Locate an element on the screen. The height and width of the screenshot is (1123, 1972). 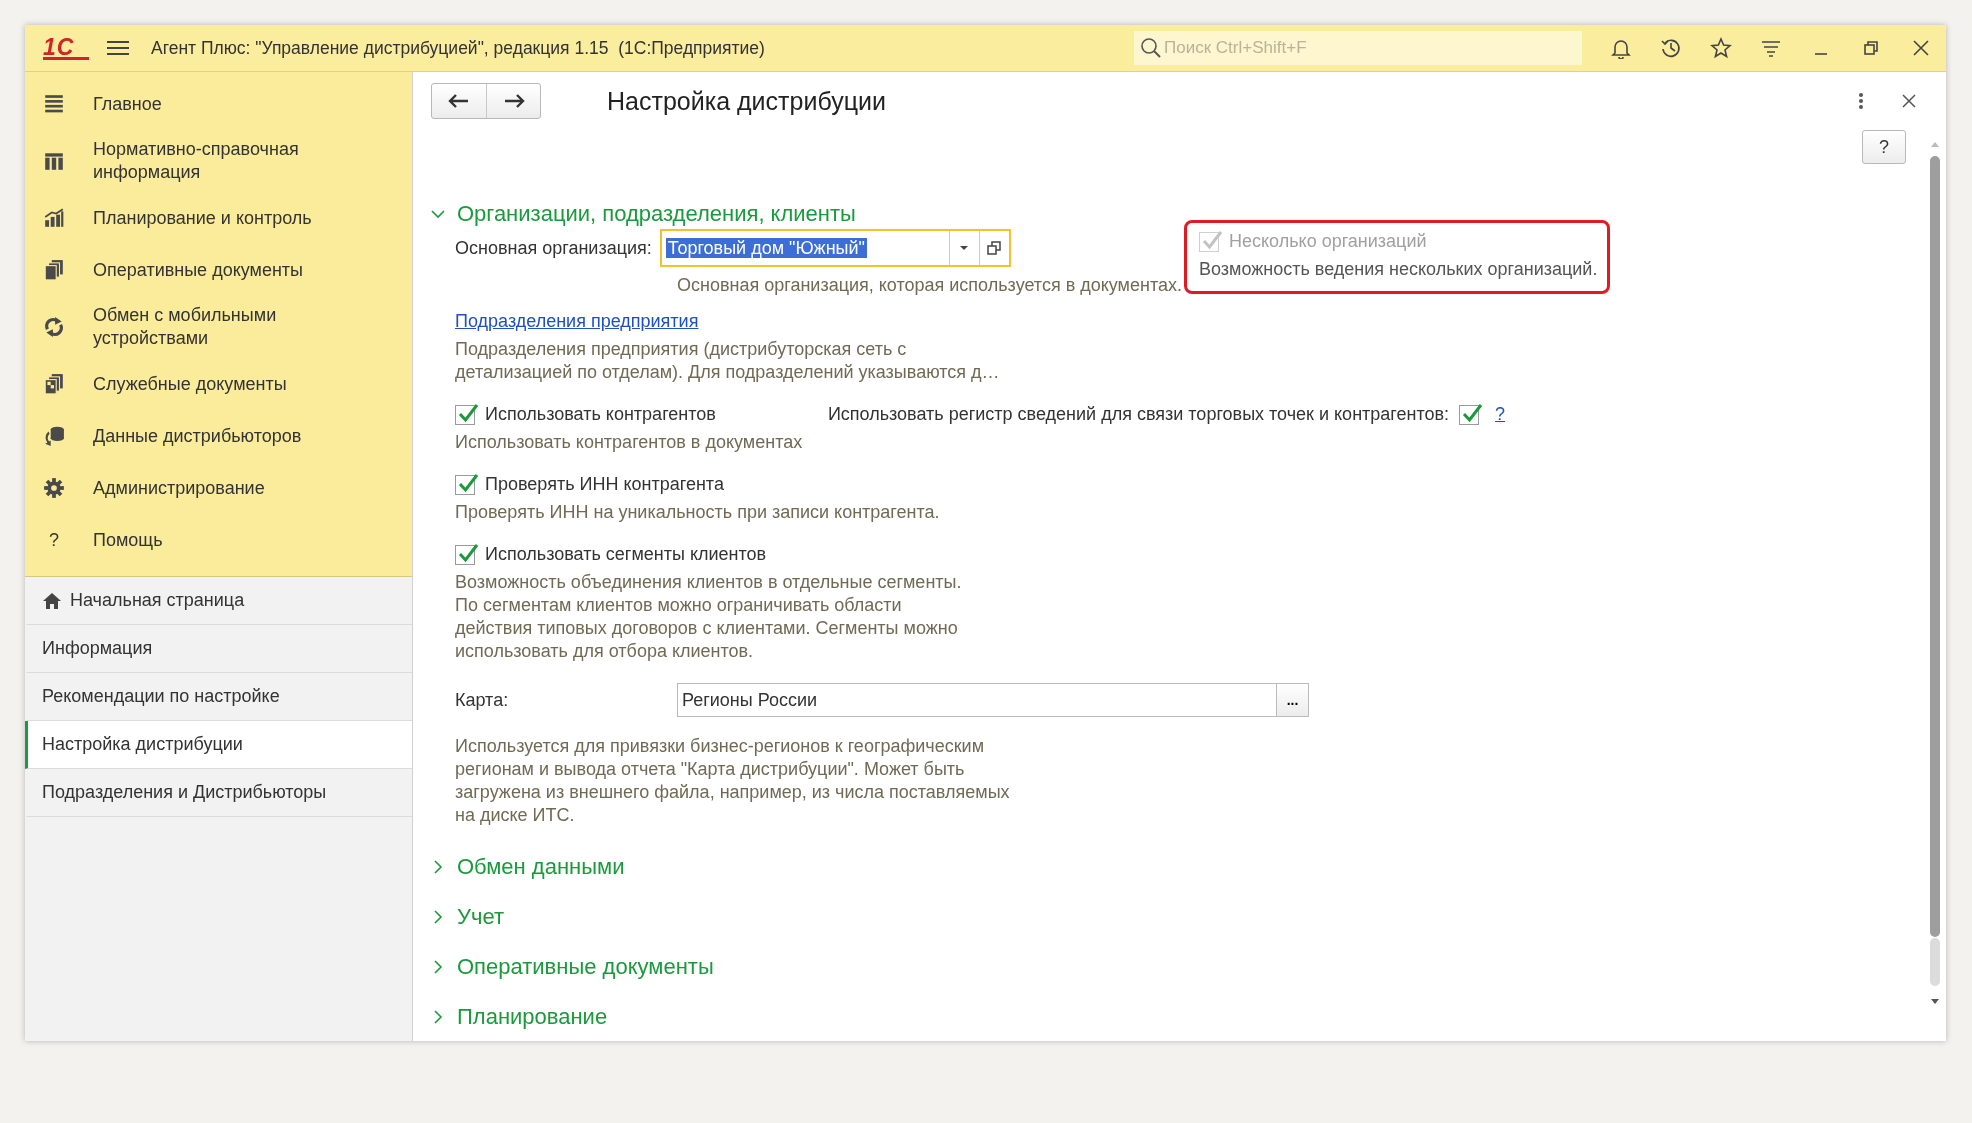
checkbox-label: Использовать контрагентов is located at coordinates (600, 414).